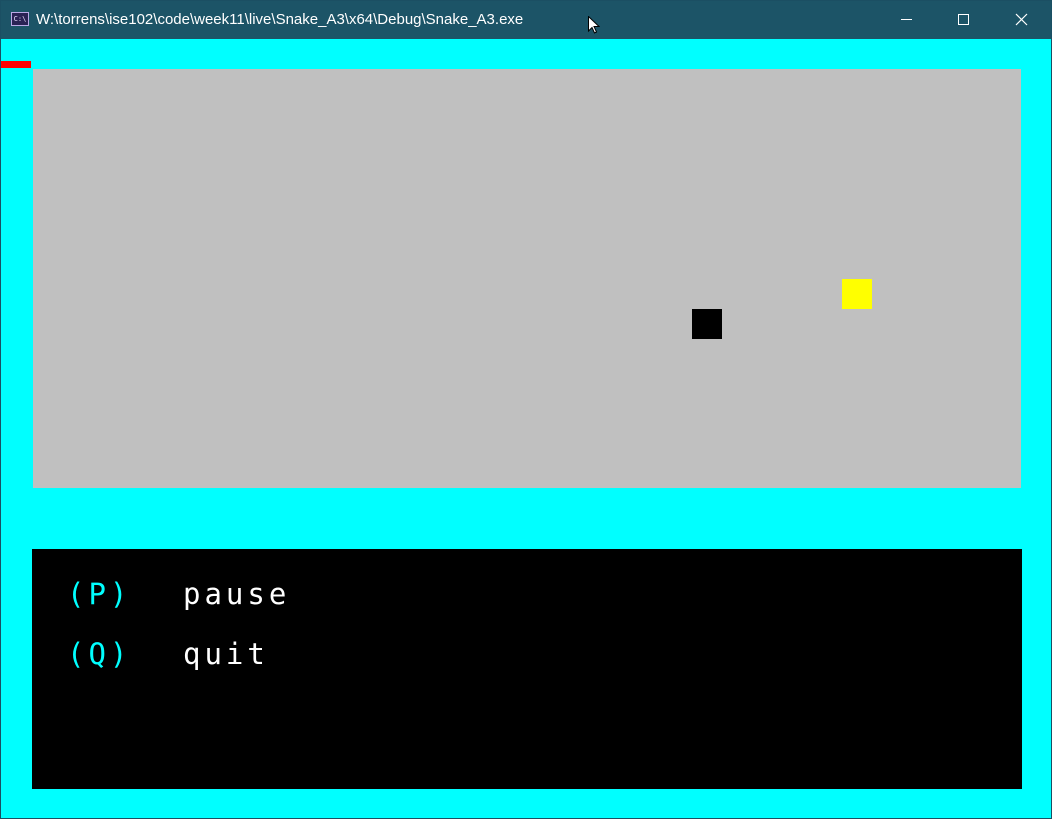 The height and width of the screenshot is (819, 1052). What do you see at coordinates (20, 19) in the screenshot?
I see `console-app-icon: C:\` at bounding box center [20, 19].